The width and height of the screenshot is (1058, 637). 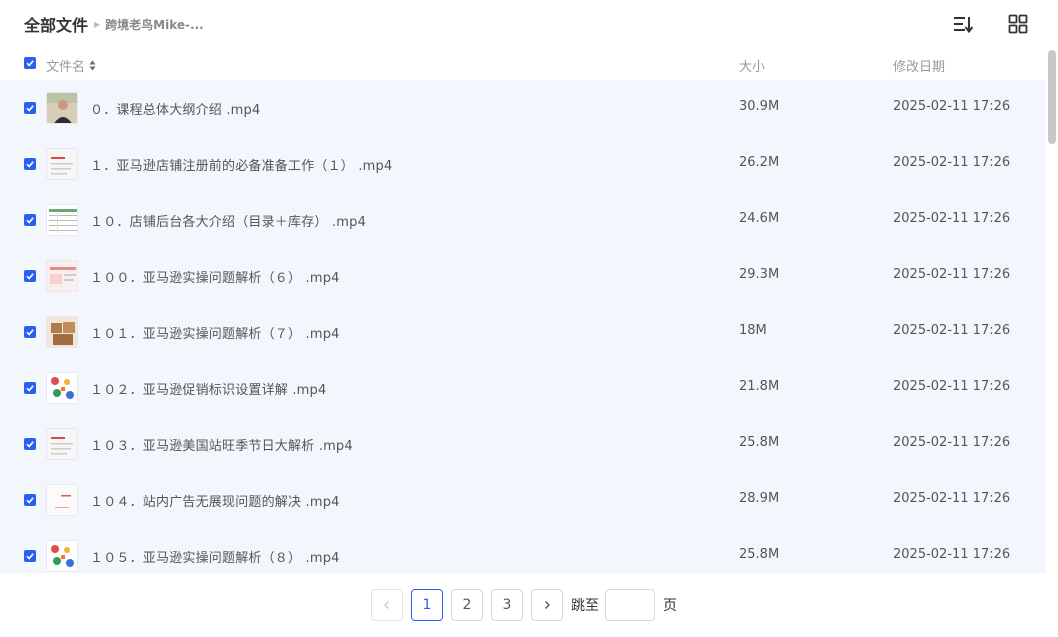 I want to click on file-size: 30.9M, so click(x=759, y=106).